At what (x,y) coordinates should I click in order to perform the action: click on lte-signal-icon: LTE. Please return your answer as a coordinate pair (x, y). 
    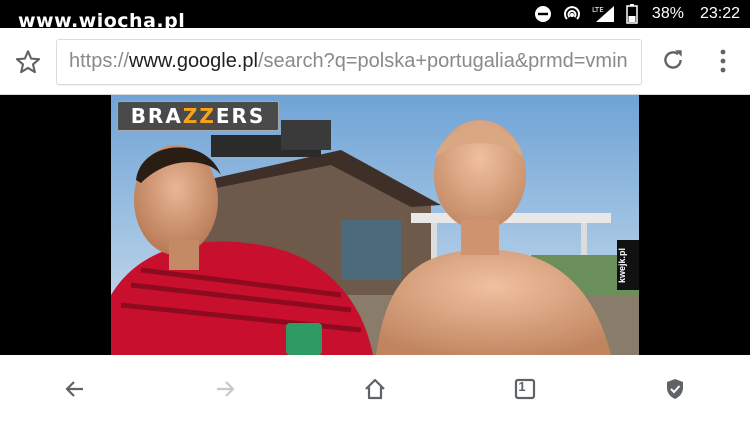
    Looking at the image, I should click on (603, 14).